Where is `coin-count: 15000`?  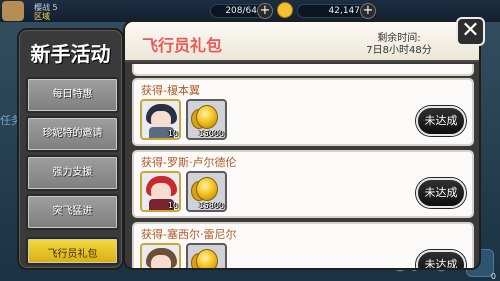
coin-count: 15000 is located at coordinates (211, 133).